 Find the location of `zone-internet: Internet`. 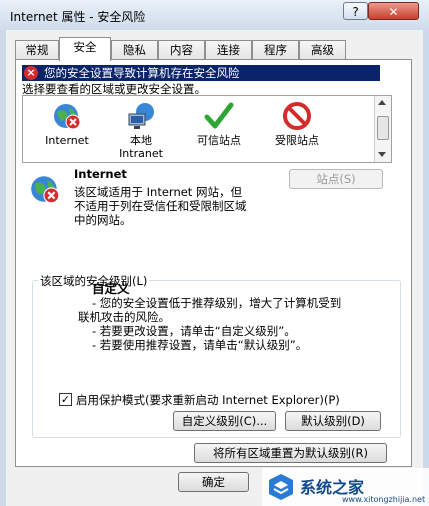

zone-internet: Internet is located at coordinates (67, 123).